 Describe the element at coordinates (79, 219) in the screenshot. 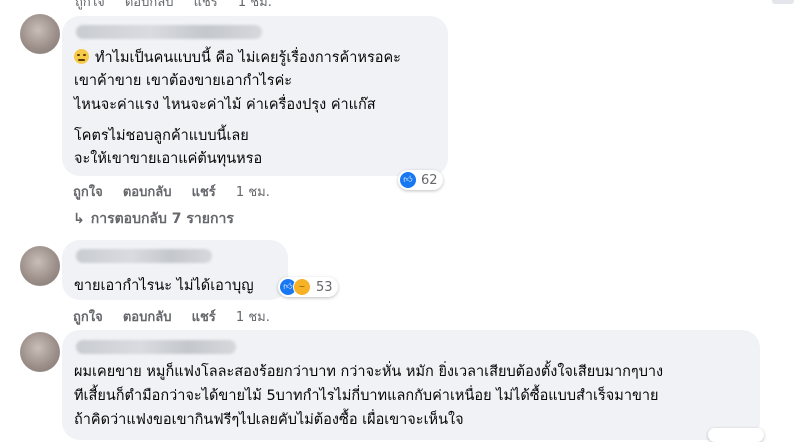

I see `reply-arrow-icon: ↳` at that location.